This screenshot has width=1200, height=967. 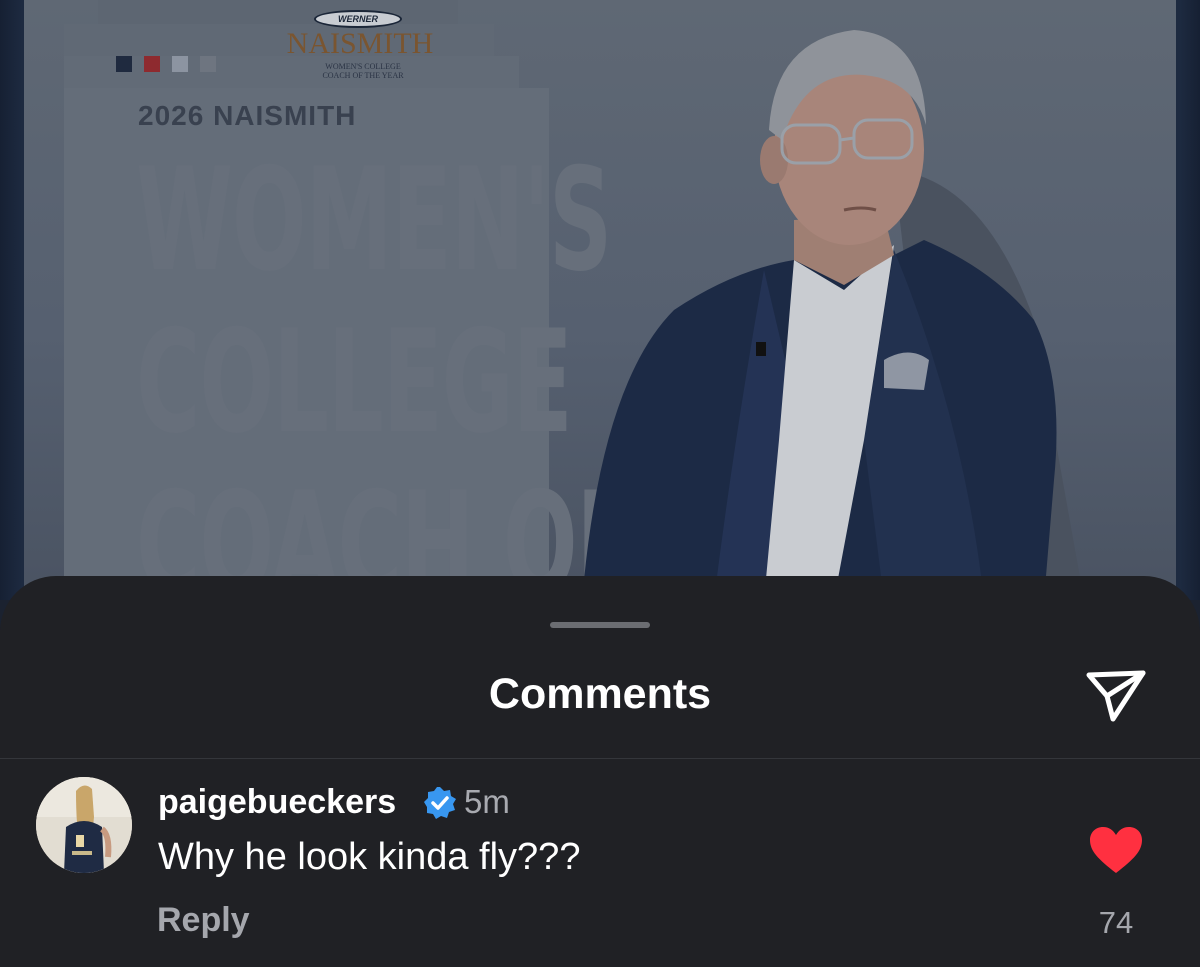 I want to click on naismith-logo-text: NAISMITH, so click(x=360, y=43).